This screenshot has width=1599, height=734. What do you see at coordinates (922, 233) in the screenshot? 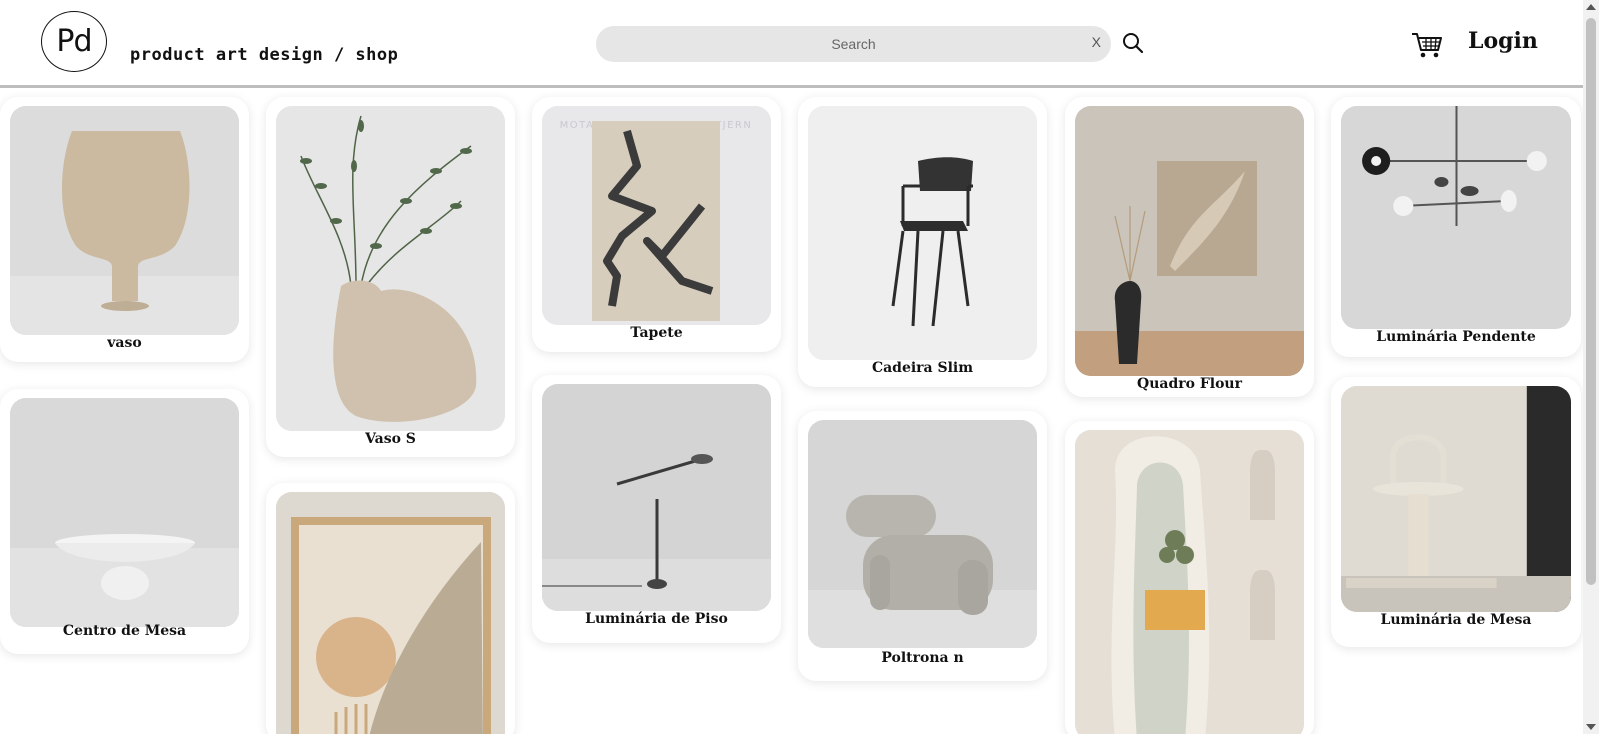
I see `product-image-cadeira-slim` at bounding box center [922, 233].